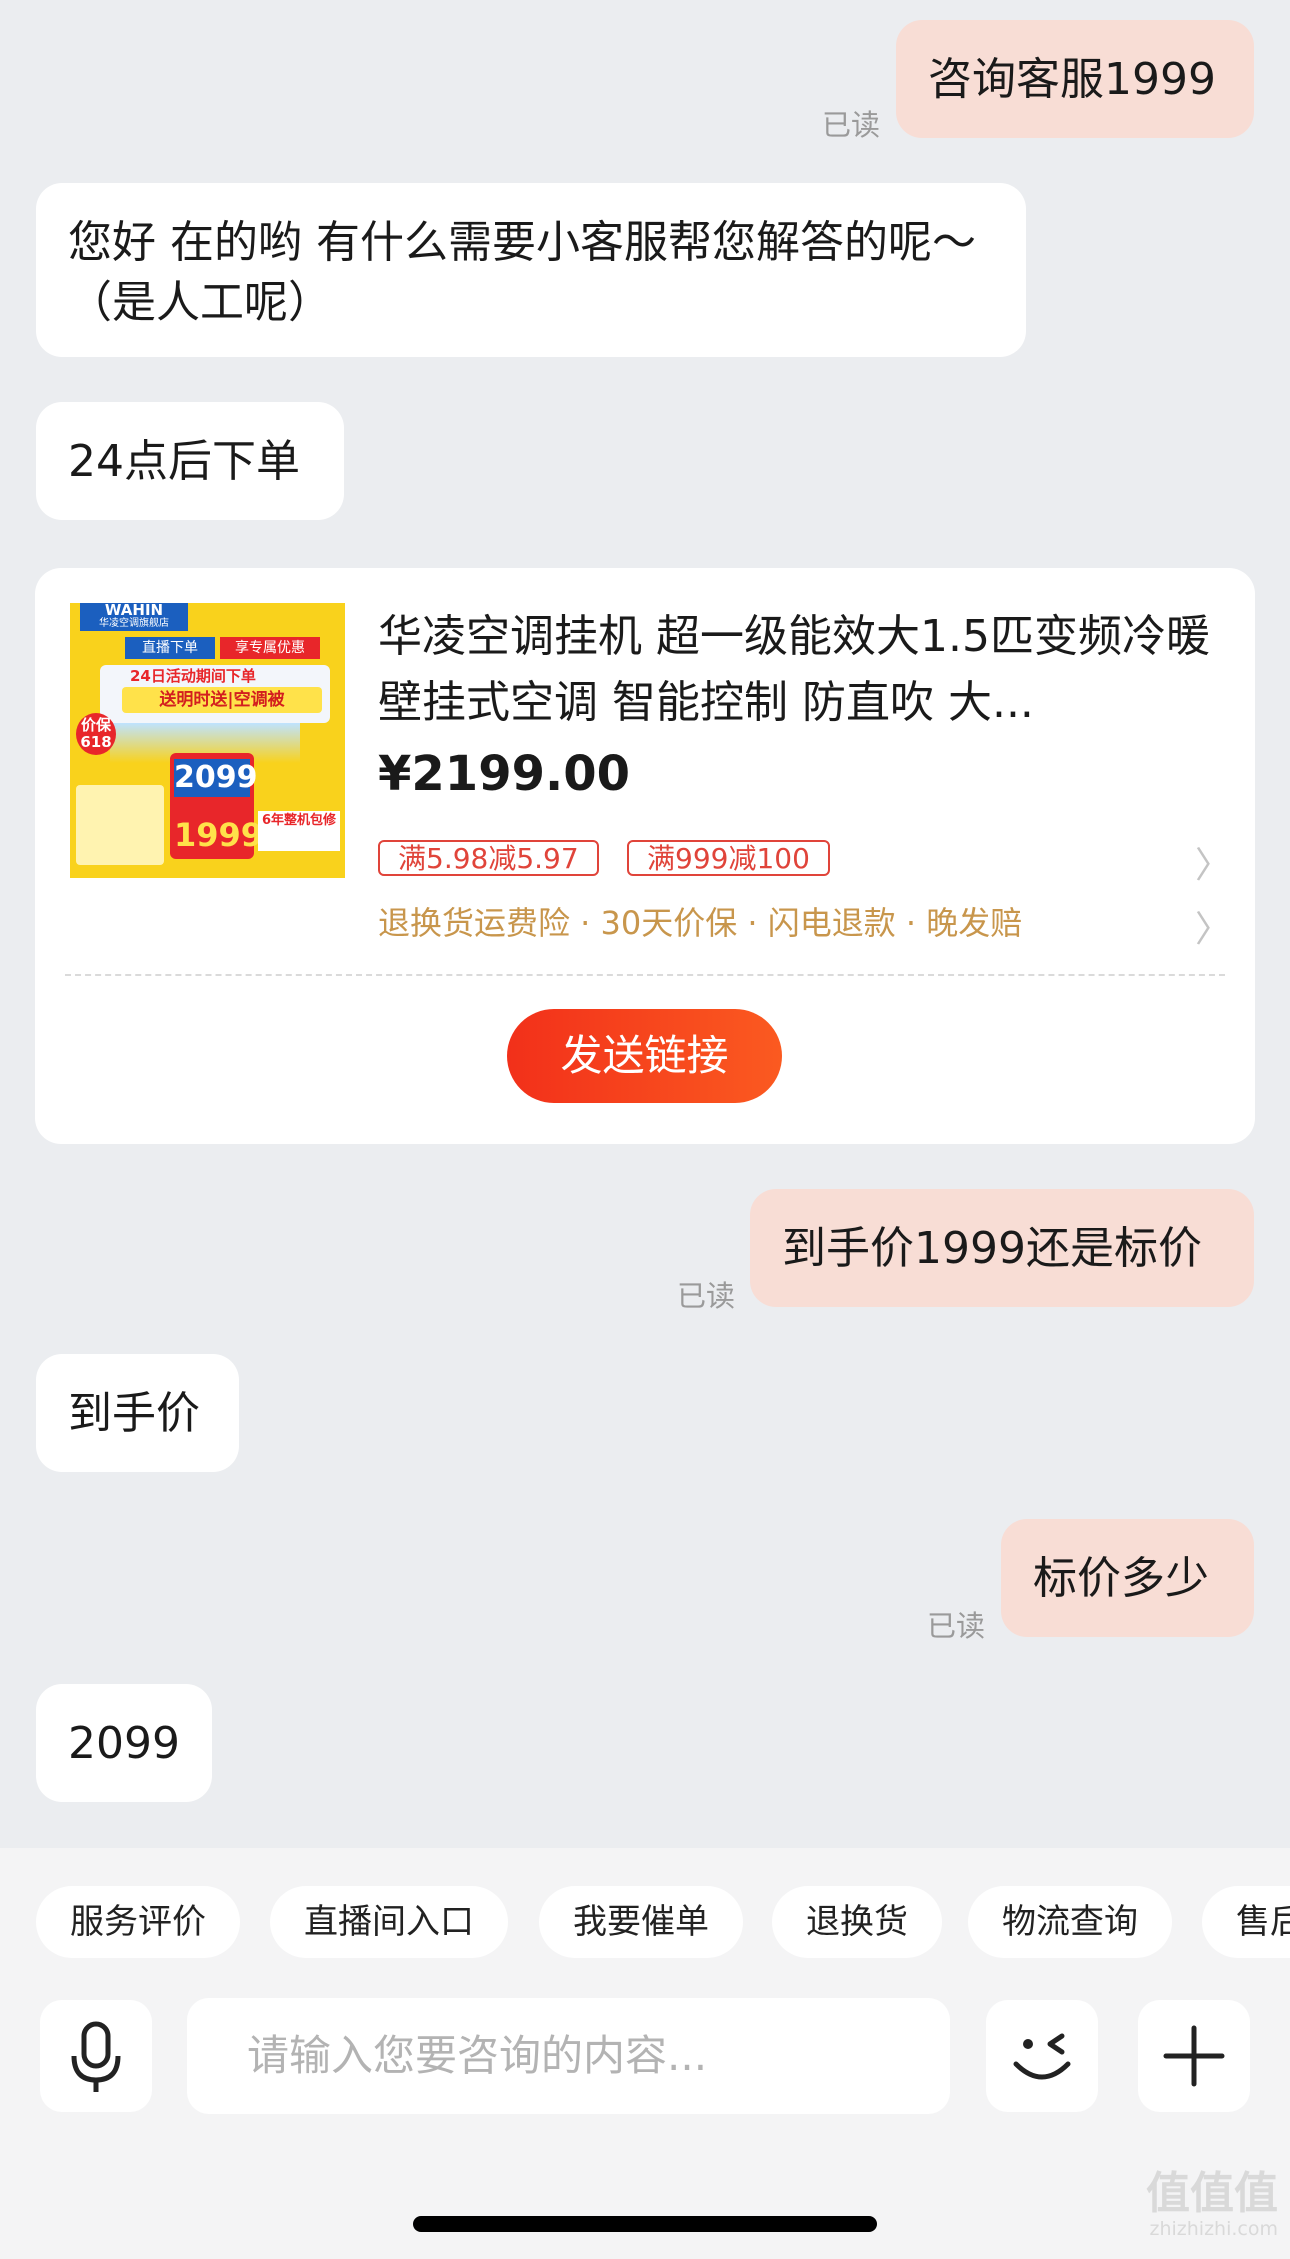 The image size is (1290, 2259). I want to click on message-bubble-agent: 您好 在的哟 有什么需要小客服帮您解答的呢～（是人工呢）, so click(531, 270).